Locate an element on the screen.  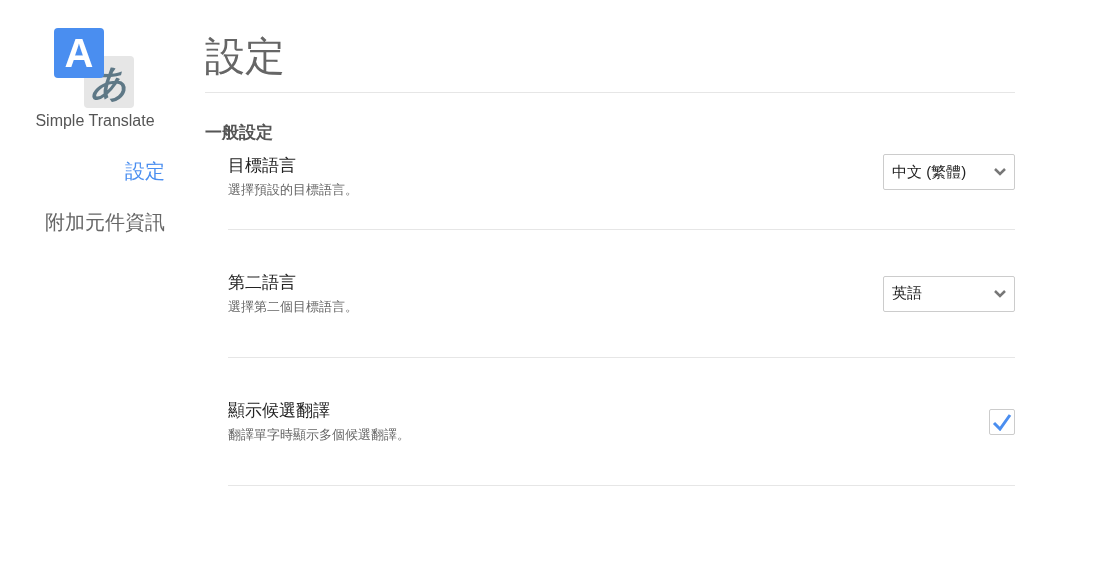
checkmark-icon is located at coordinates (1002, 421).